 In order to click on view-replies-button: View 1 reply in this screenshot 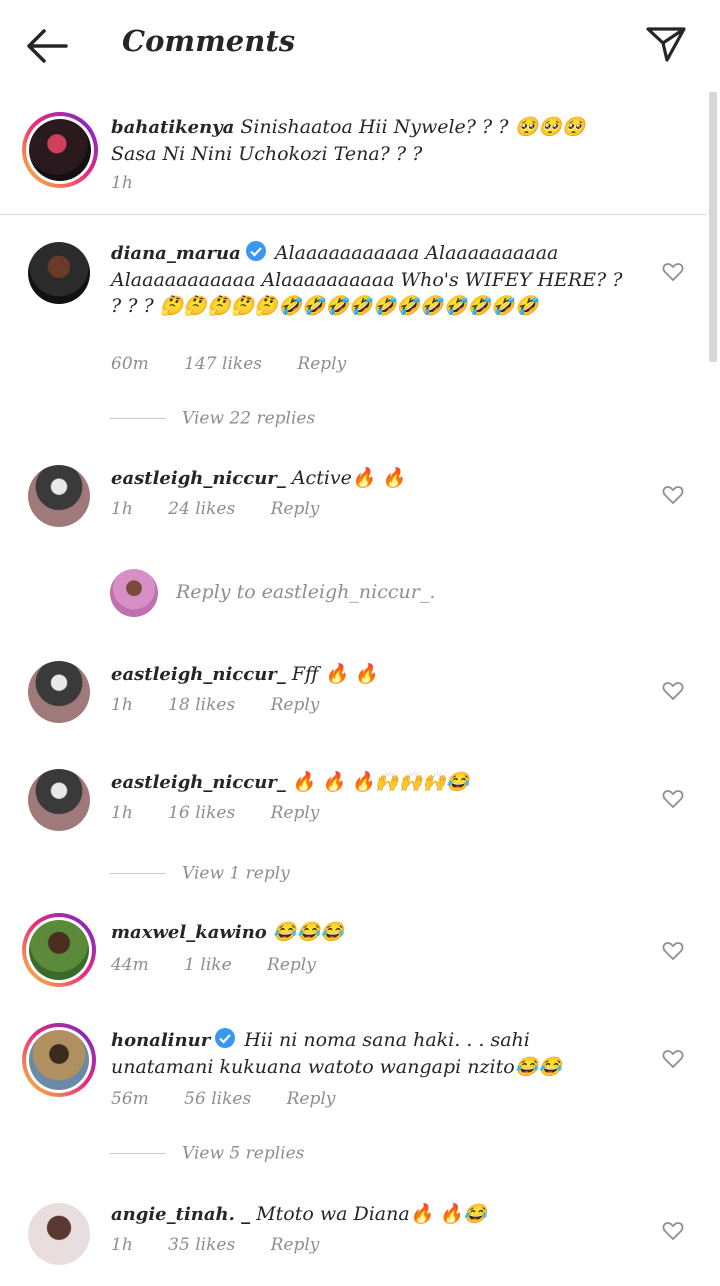, I will do `click(200, 873)`.